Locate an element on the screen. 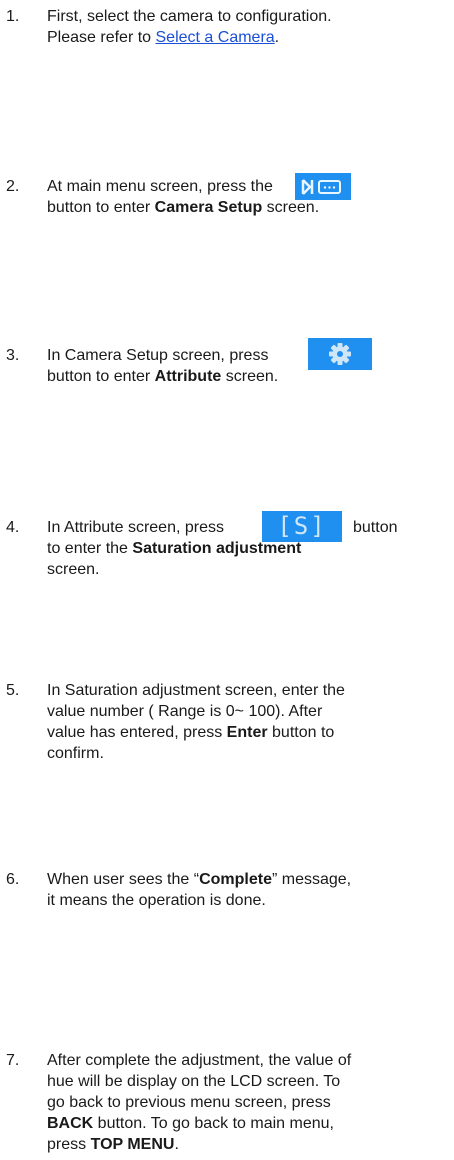 The width and height of the screenshot is (454, 1160). camera-setup-icon is located at coordinates (321, 186).